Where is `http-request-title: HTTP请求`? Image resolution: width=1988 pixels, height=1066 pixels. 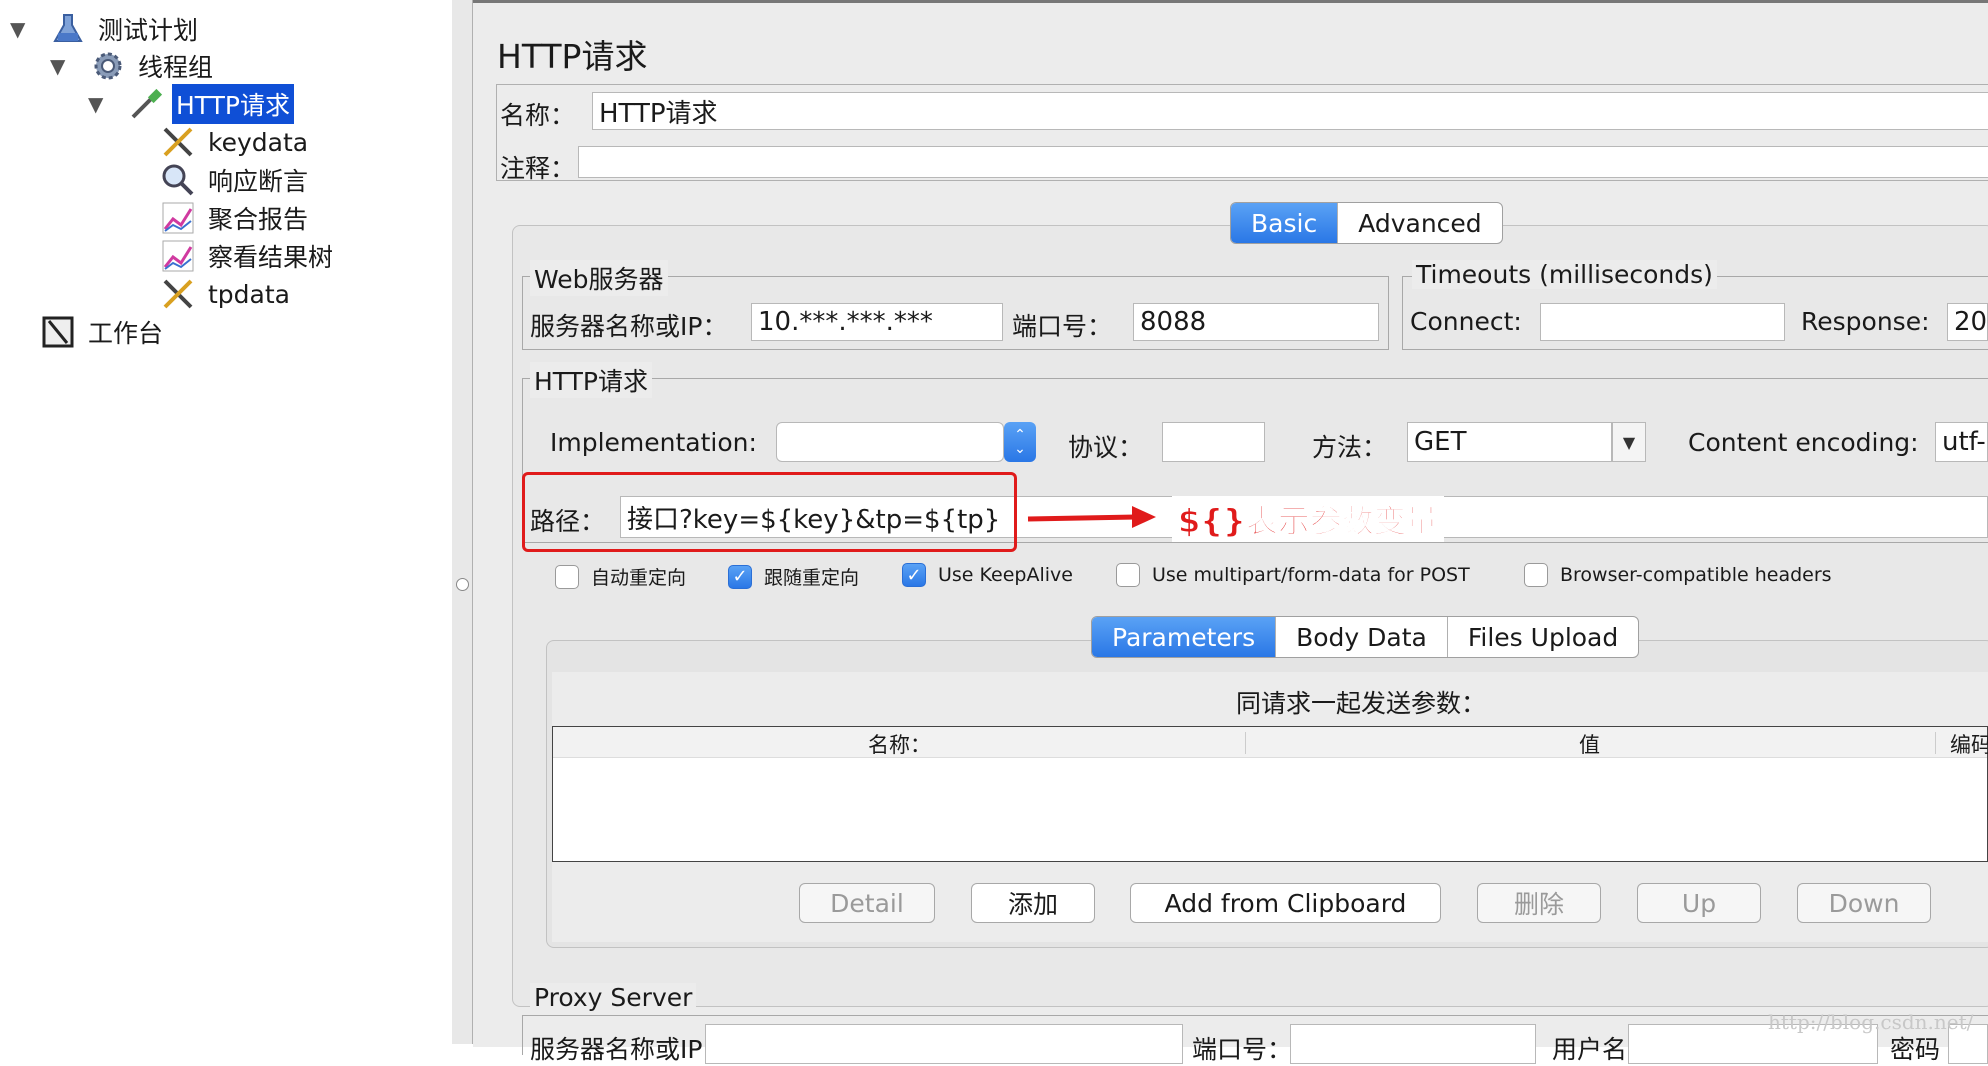 http-request-title: HTTP请求 is located at coordinates (591, 380).